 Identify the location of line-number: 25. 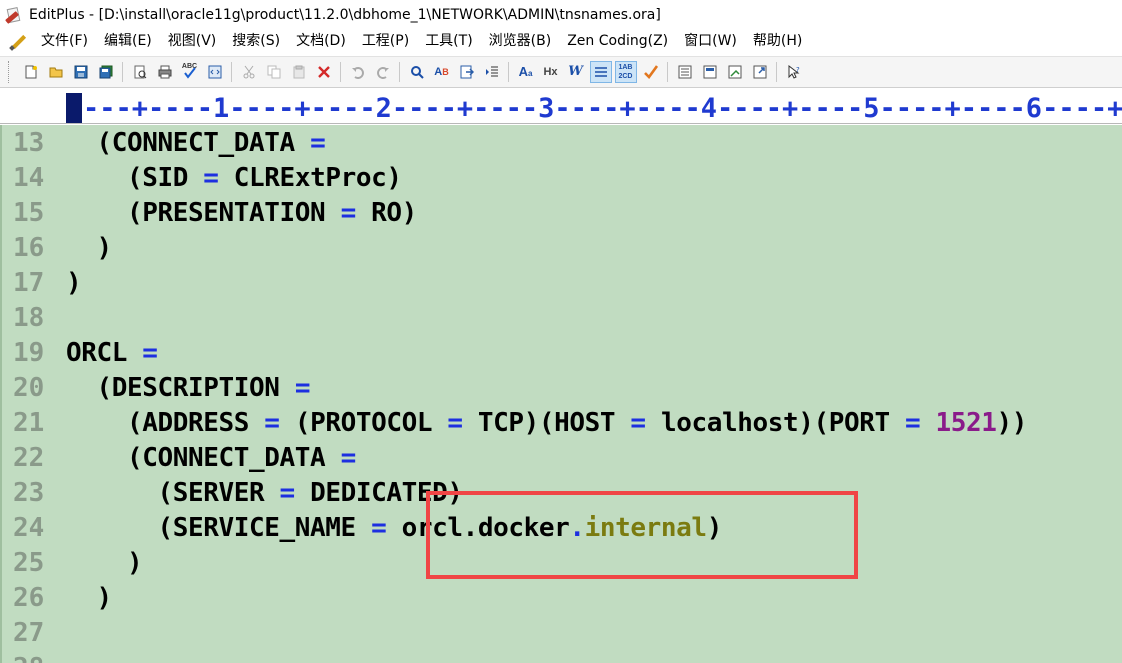
(29, 563).